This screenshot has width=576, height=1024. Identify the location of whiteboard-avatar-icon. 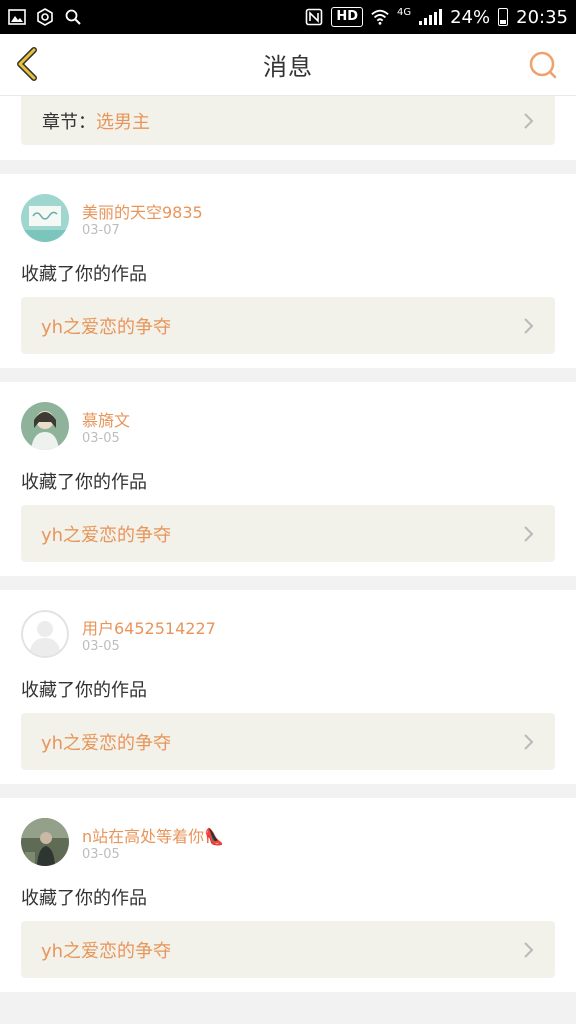
(45, 218).